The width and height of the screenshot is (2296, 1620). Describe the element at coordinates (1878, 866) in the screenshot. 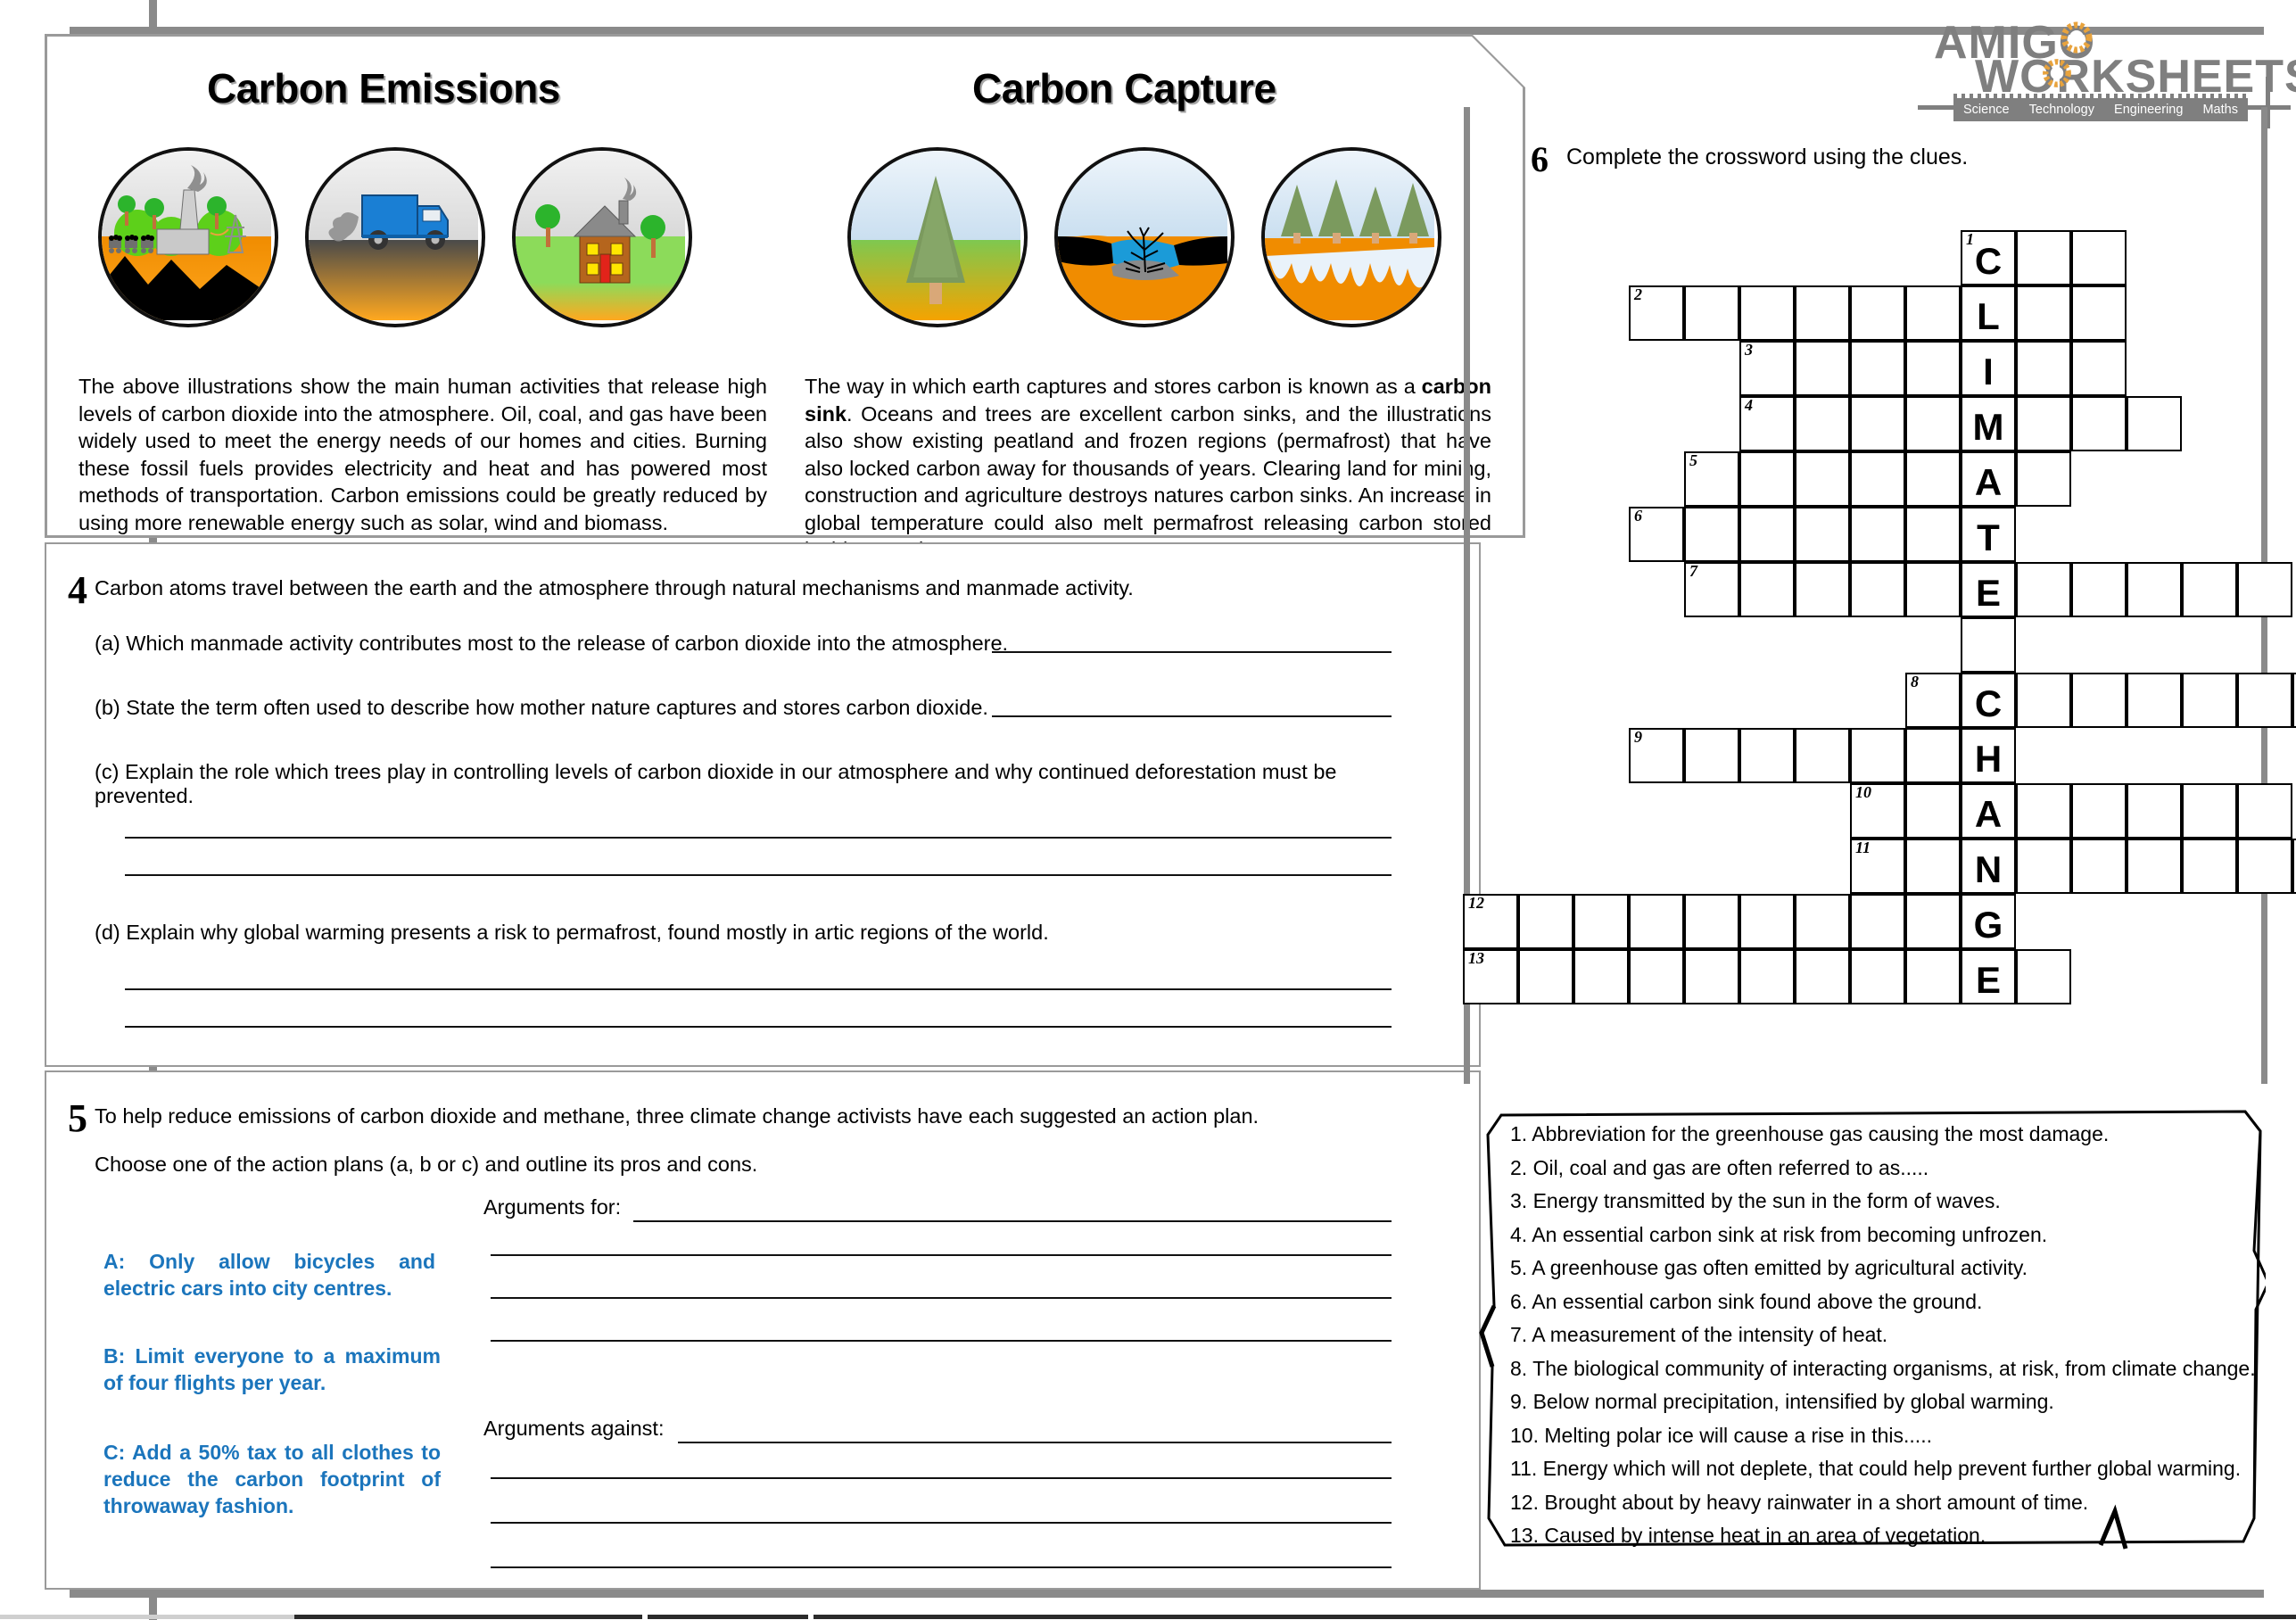

I see `crossword-cell: 11` at that location.